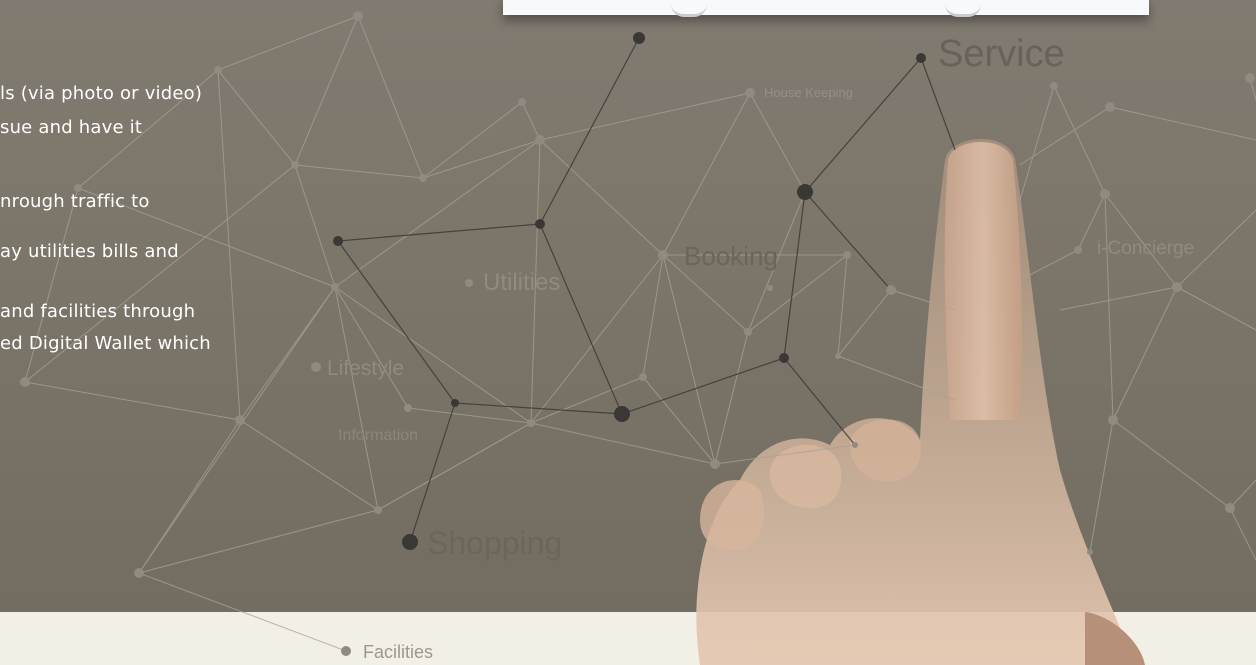 The width and height of the screenshot is (1256, 665). Describe the element at coordinates (75, 201) in the screenshot. I see `description-line: nrough traffic to` at that location.